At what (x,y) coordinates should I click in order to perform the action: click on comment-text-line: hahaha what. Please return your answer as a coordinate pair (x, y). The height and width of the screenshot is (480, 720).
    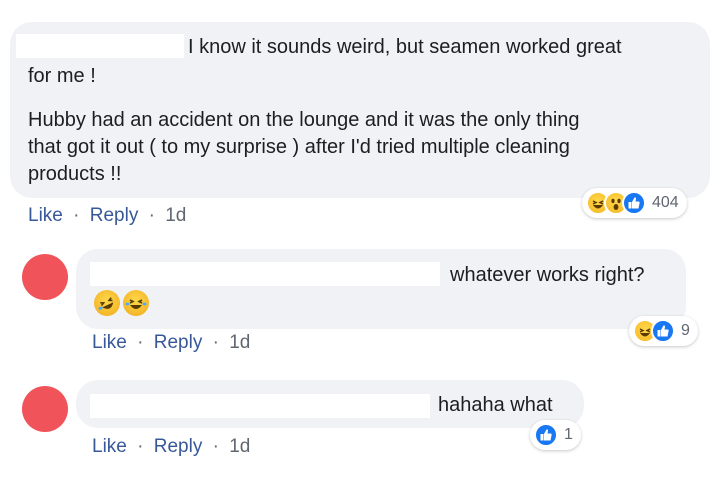
    Looking at the image, I should click on (495, 405).